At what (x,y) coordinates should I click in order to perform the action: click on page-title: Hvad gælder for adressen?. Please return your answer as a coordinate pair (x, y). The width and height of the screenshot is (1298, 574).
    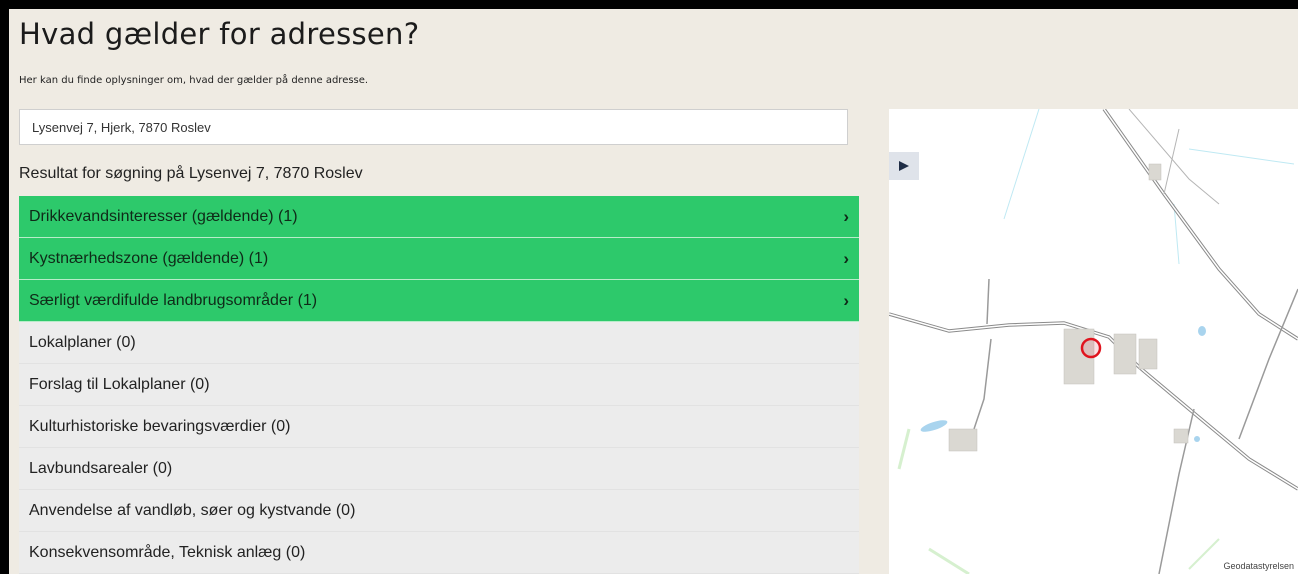
    Looking at the image, I should click on (219, 34).